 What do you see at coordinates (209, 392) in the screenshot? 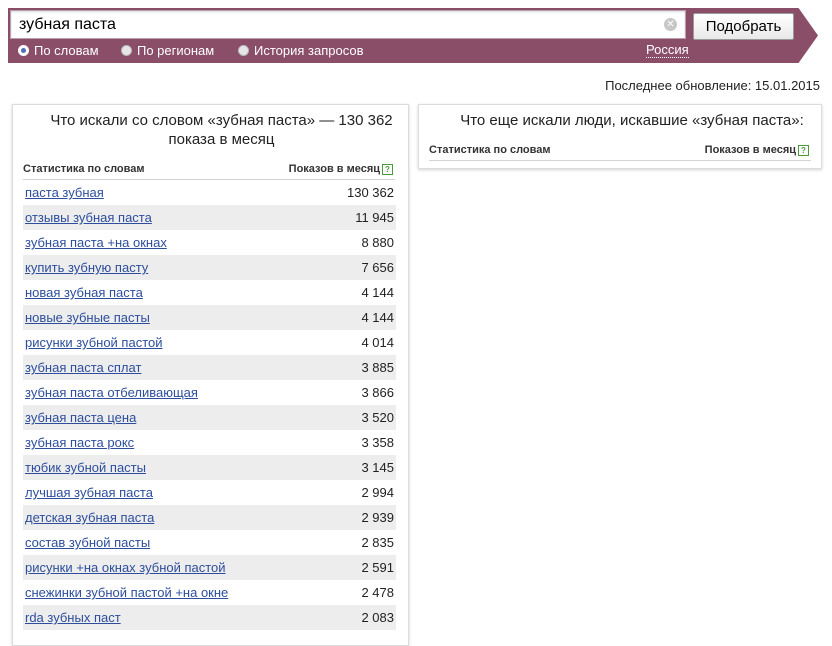
I see `table-row: зубная паста отбеливающая 3 866` at bounding box center [209, 392].